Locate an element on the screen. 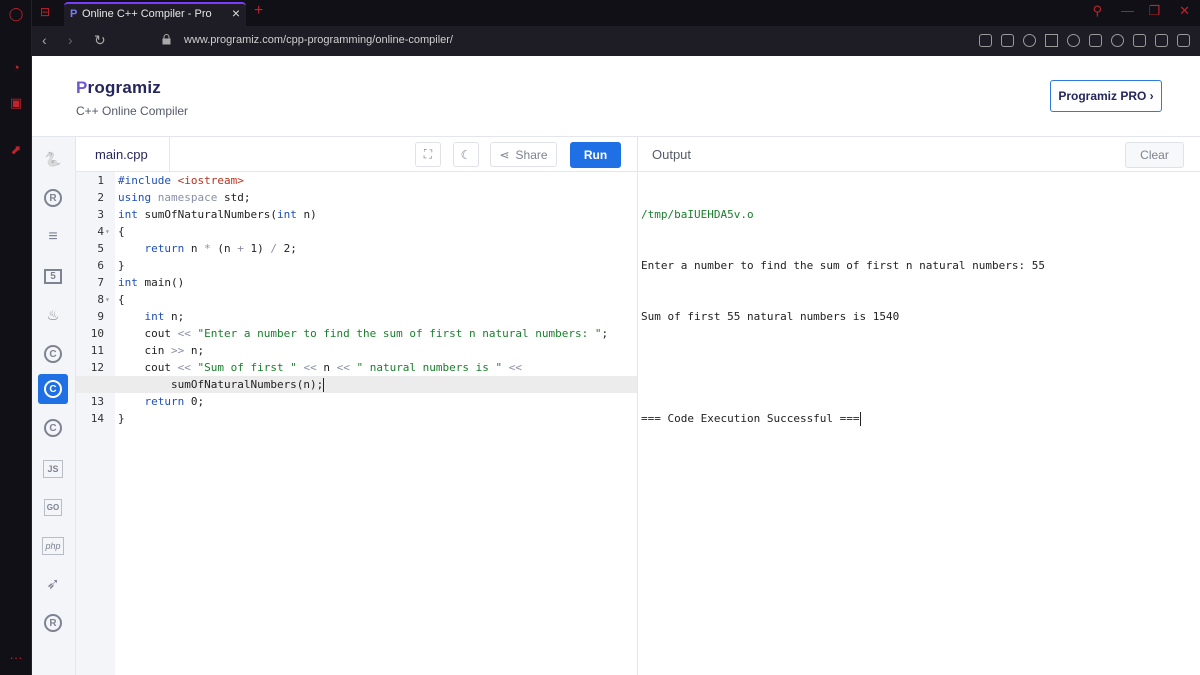 The width and height of the screenshot is (1200, 675). play-icon is located at coordinates (1051, 40).